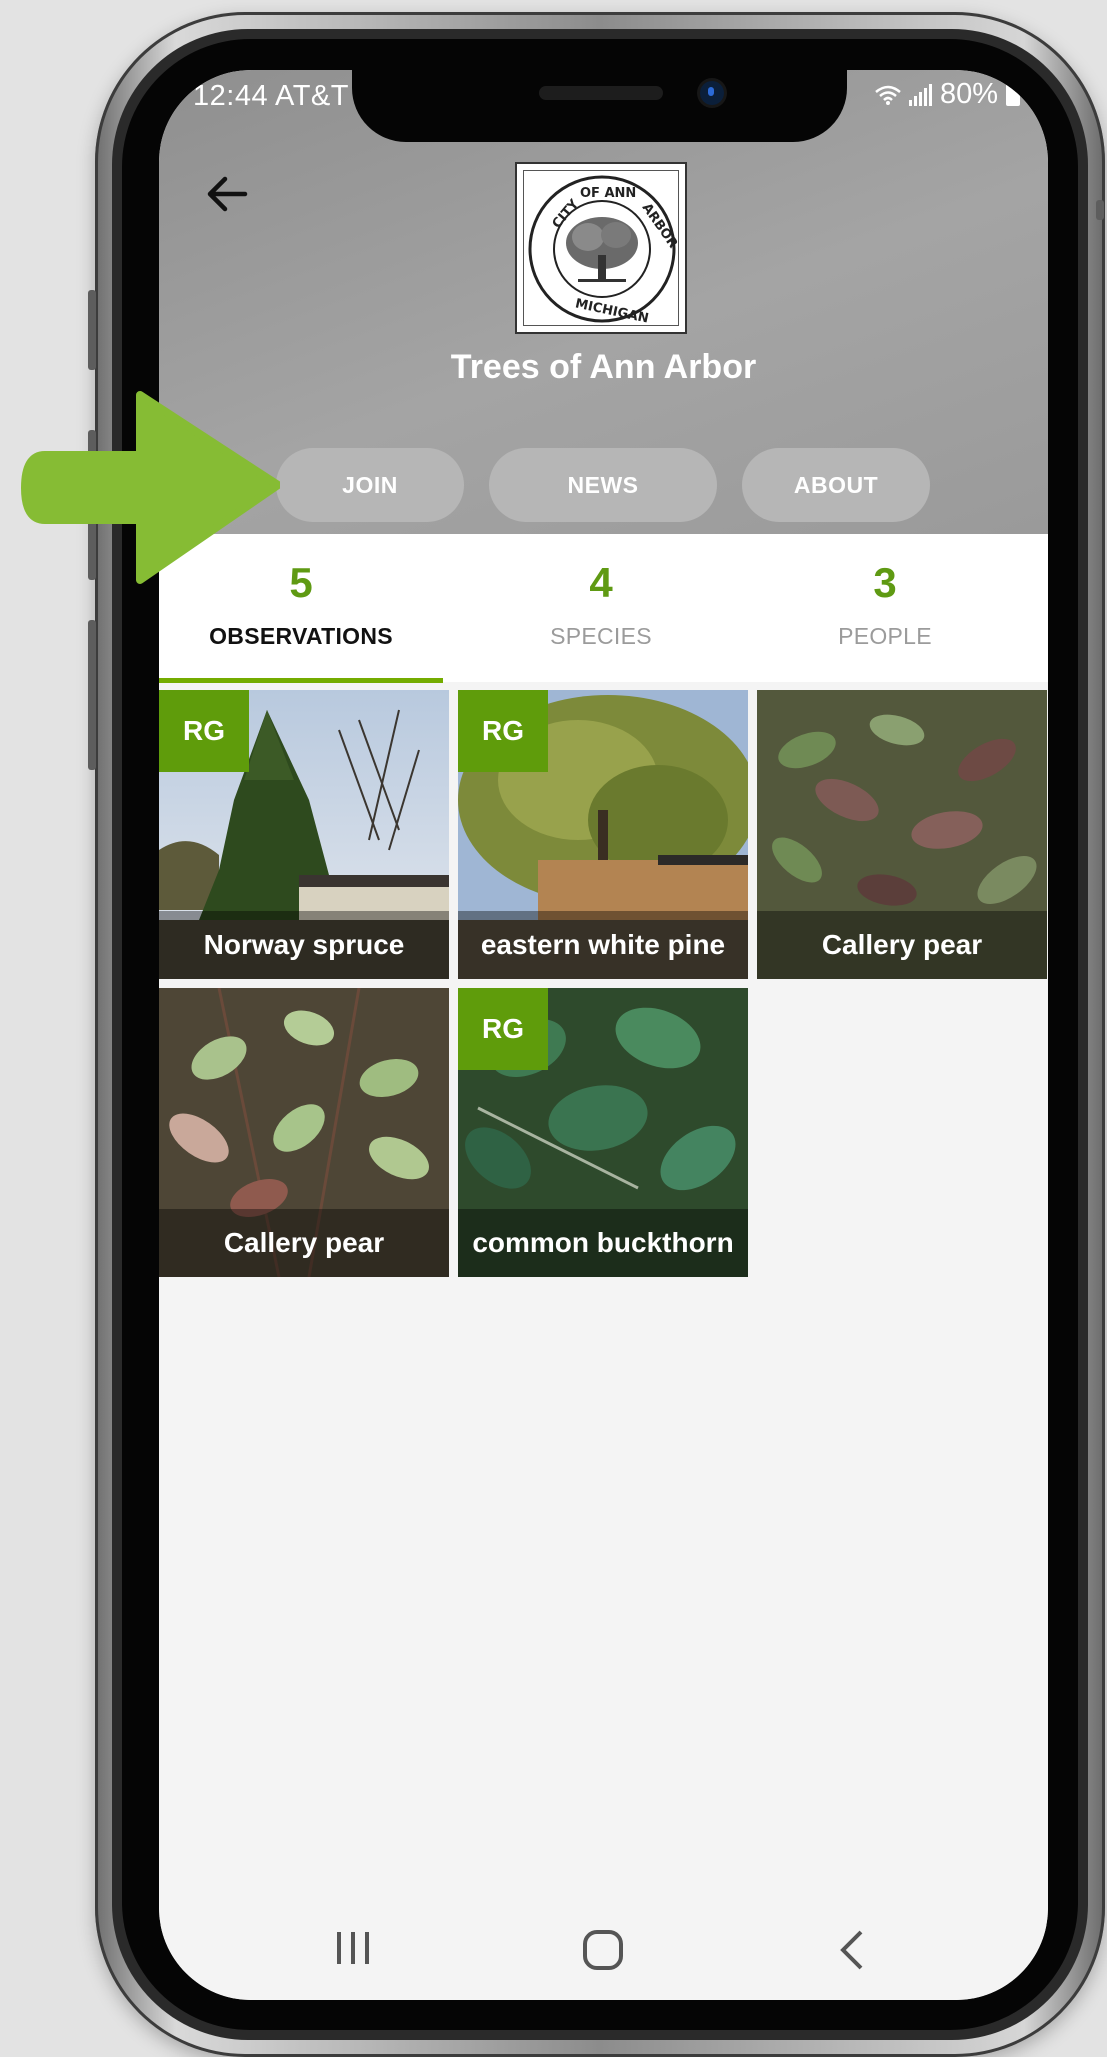 Image resolution: width=1107 pixels, height=2057 pixels. Describe the element at coordinates (608, 193) in the screenshot. I see `svg-text: OF ANN` at that location.